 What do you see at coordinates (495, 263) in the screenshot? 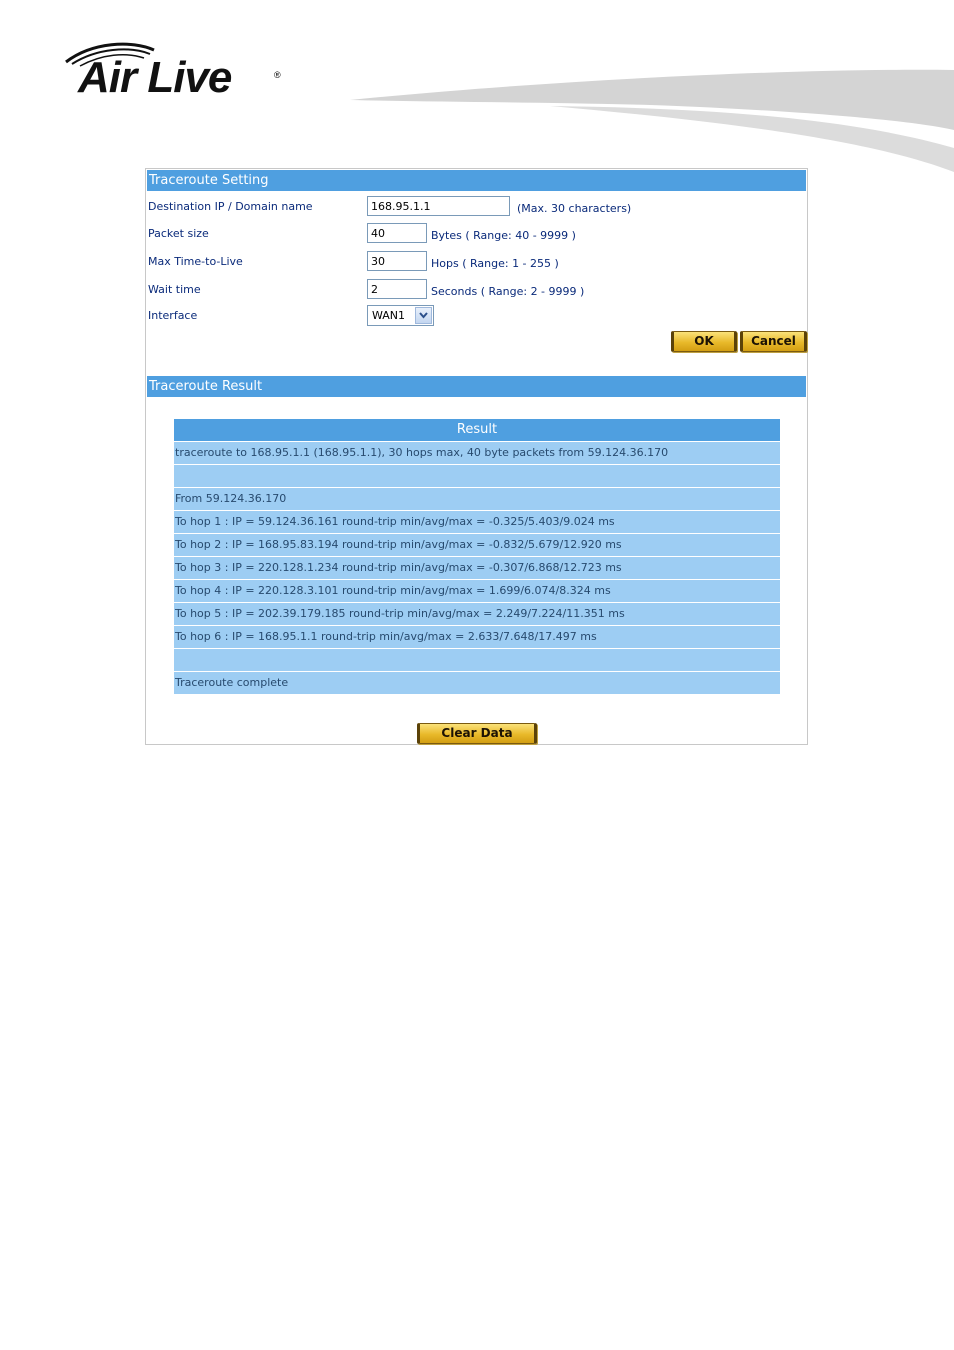
I see `max-ttl-hint: Hops ( Range: 1 - 255 )` at bounding box center [495, 263].